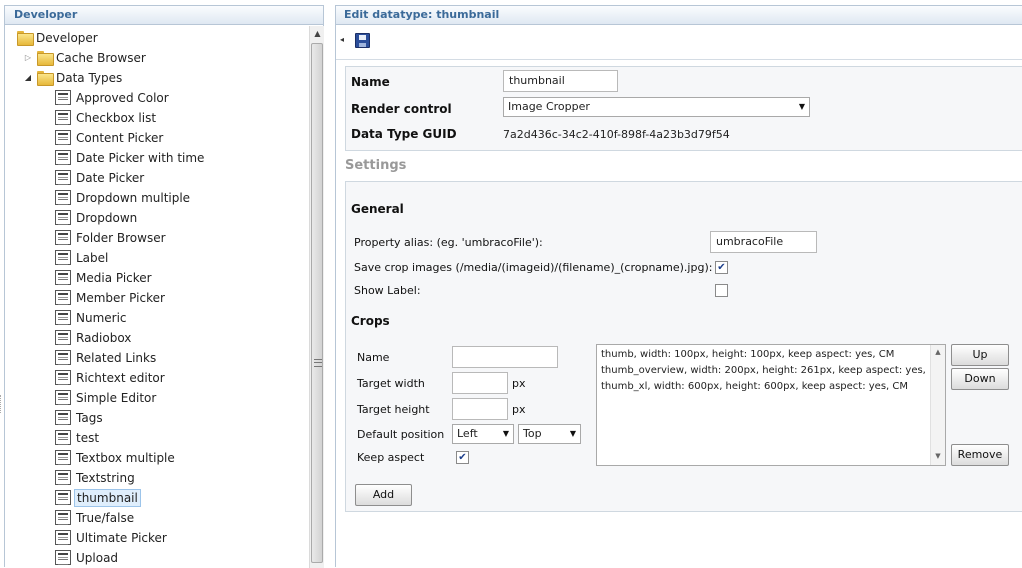  What do you see at coordinates (133, 198) in the screenshot?
I see `tree-node-label: Dropdown multiple` at bounding box center [133, 198].